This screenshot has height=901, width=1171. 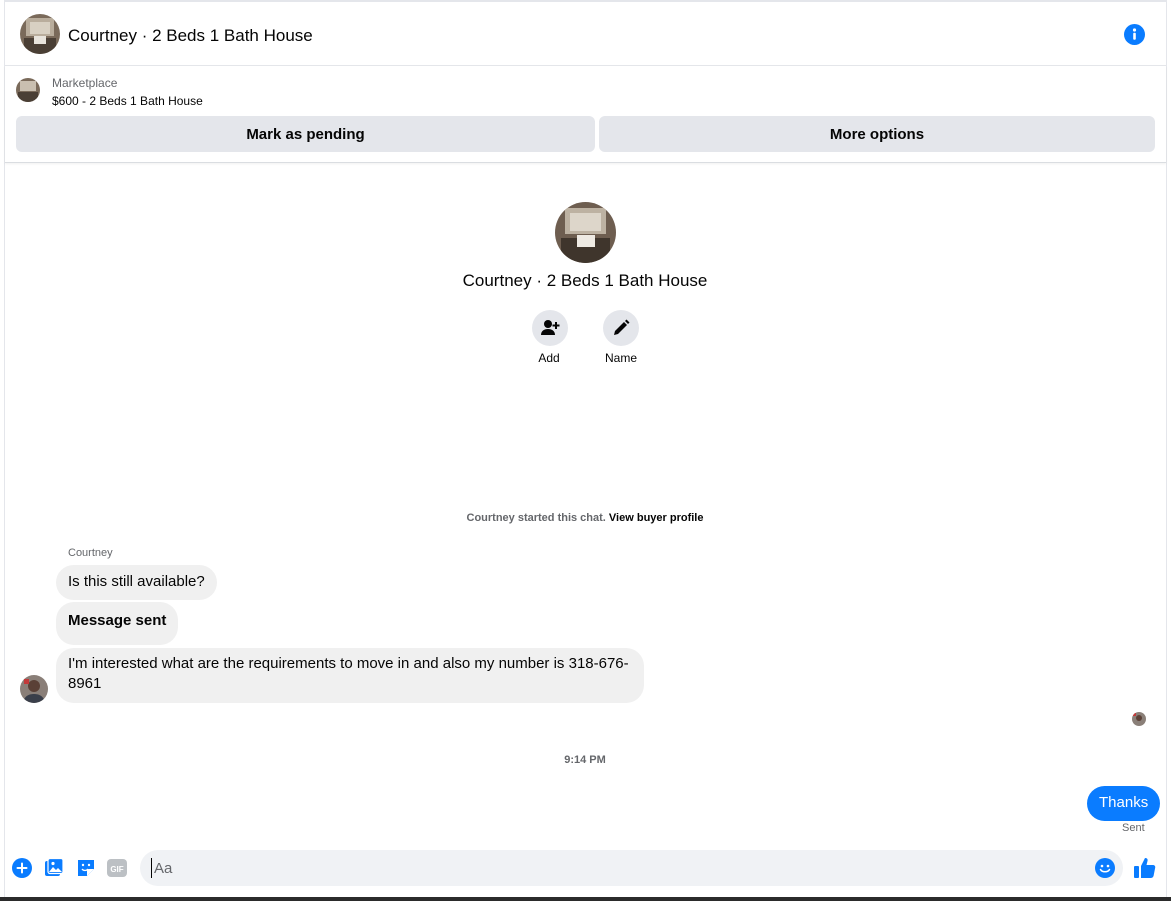 I want to click on sender-name: Courtney, so click(x=90, y=553).